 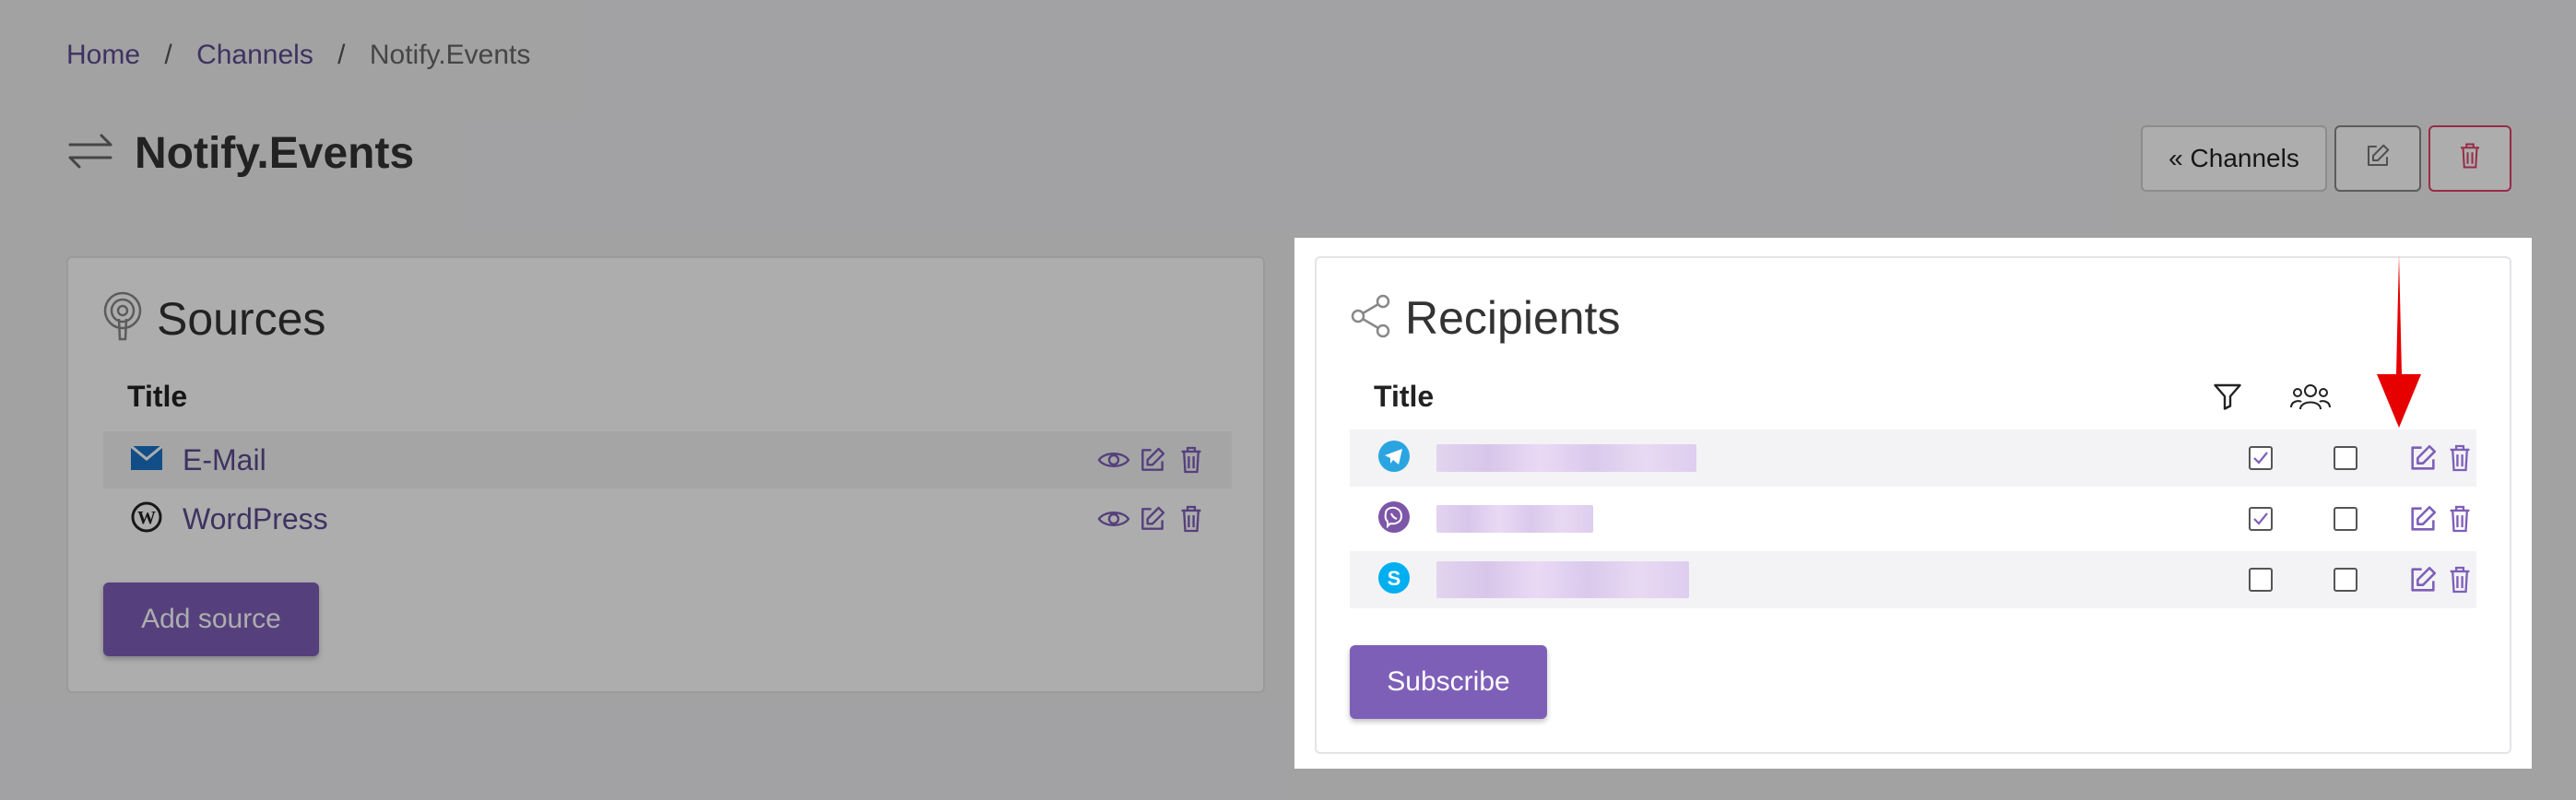 What do you see at coordinates (241, 318) in the screenshot?
I see `sources-title: Sources` at bounding box center [241, 318].